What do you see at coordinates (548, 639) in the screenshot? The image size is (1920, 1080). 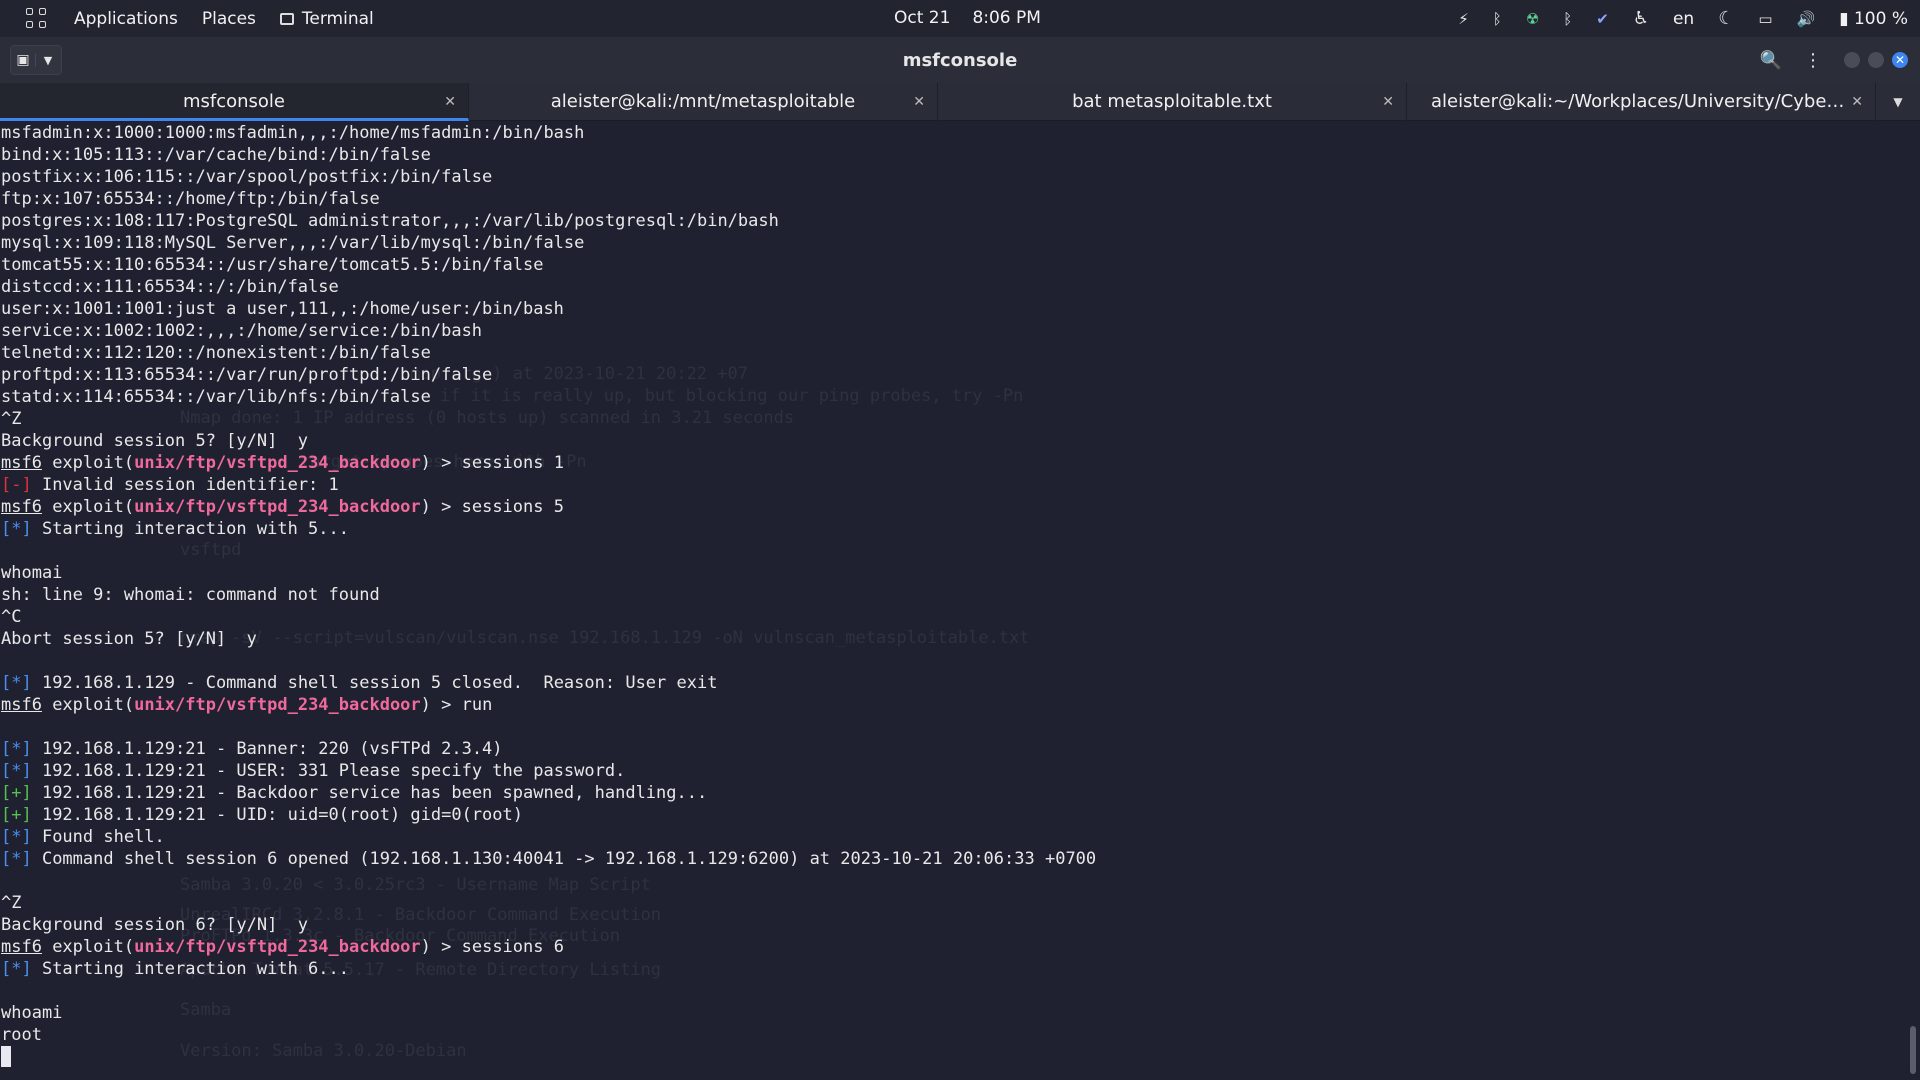 I see `terminal-line: Abort session 5? [y/N] y` at bounding box center [548, 639].